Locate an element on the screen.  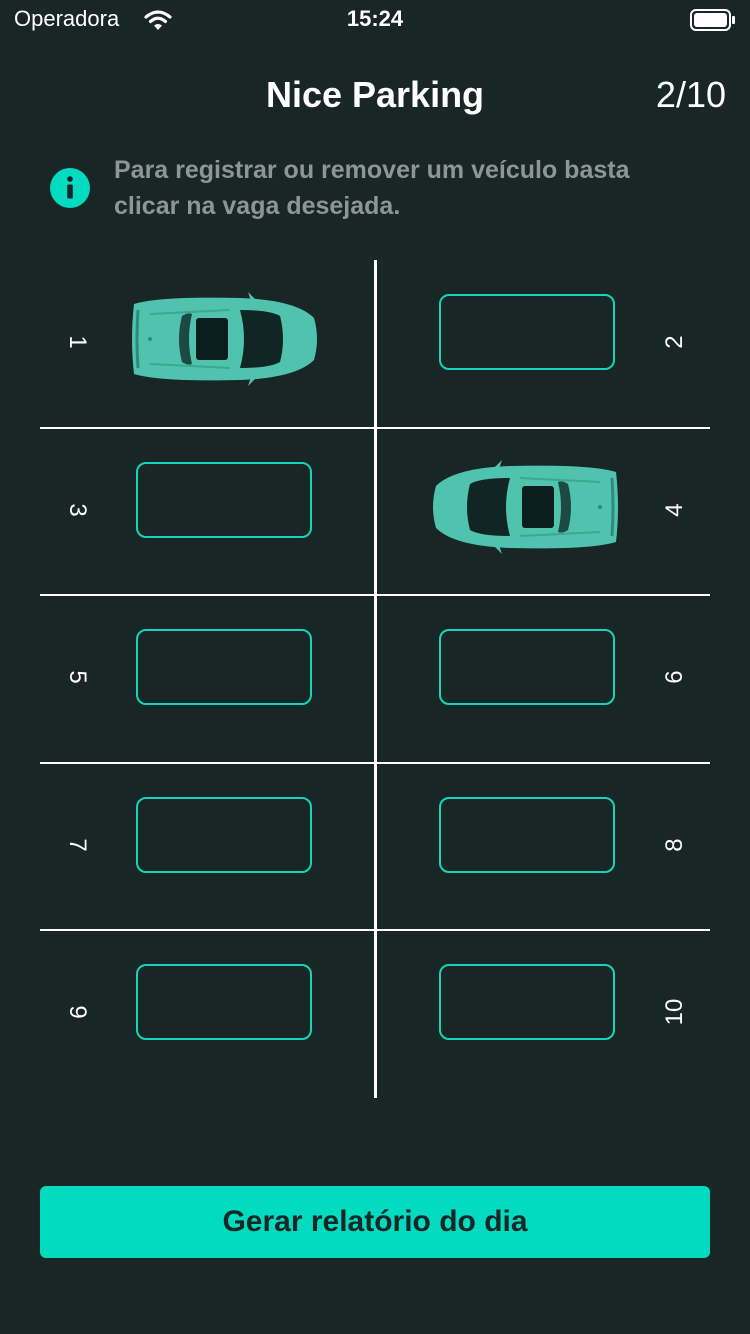
spot-number: 10 is located at coordinates (674, 1012).